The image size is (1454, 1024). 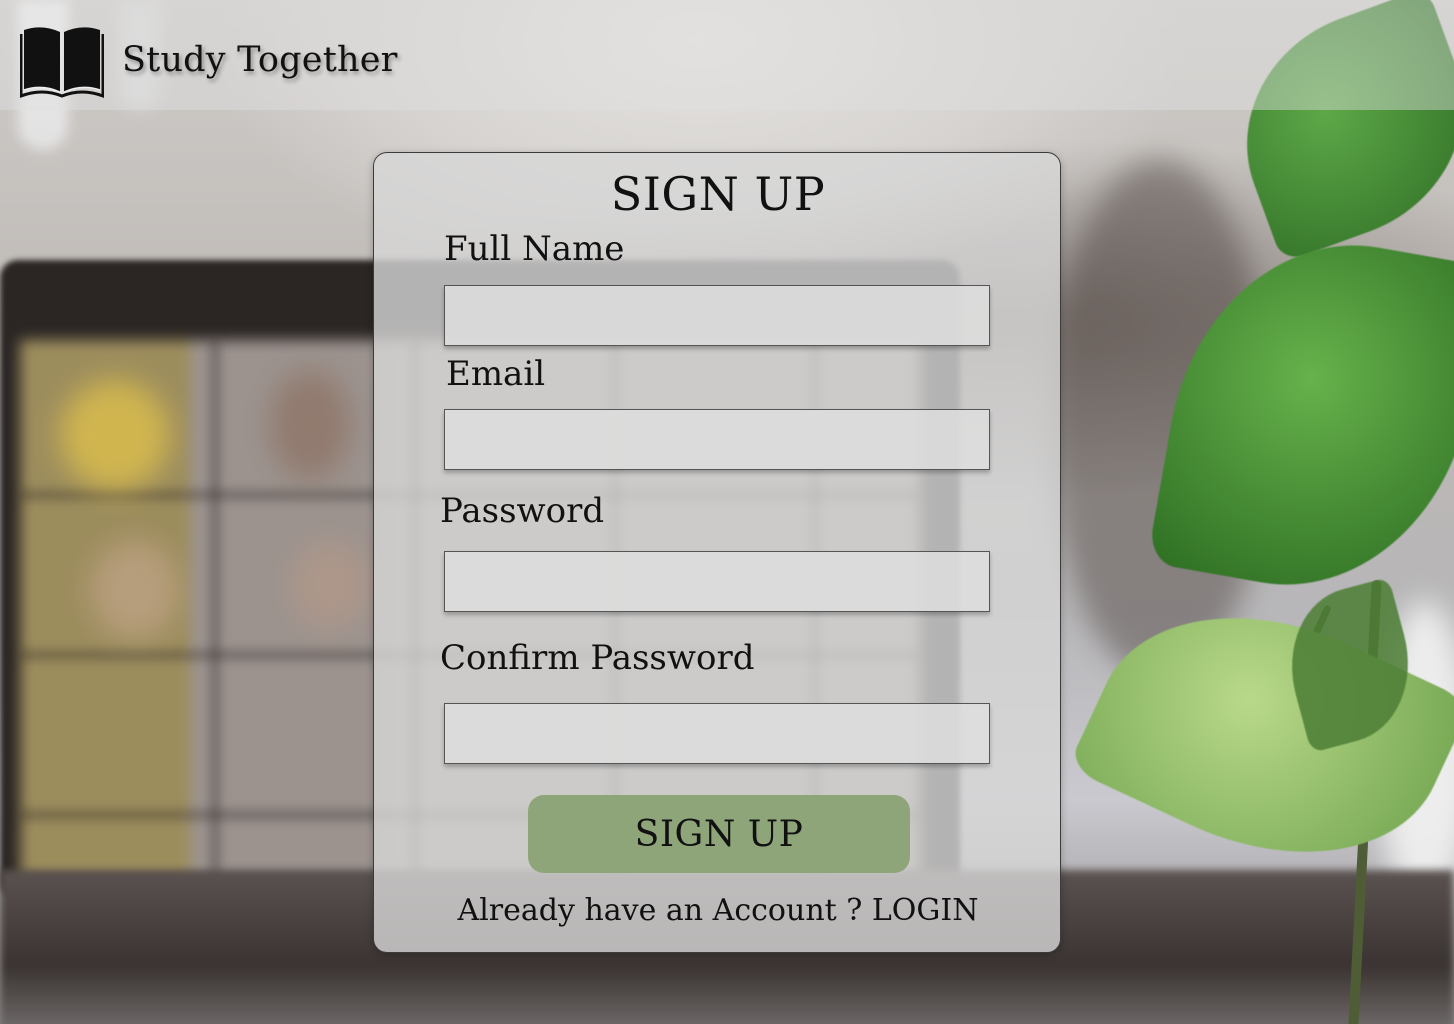 What do you see at coordinates (717, 581) in the screenshot?
I see `password-input` at bounding box center [717, 581].